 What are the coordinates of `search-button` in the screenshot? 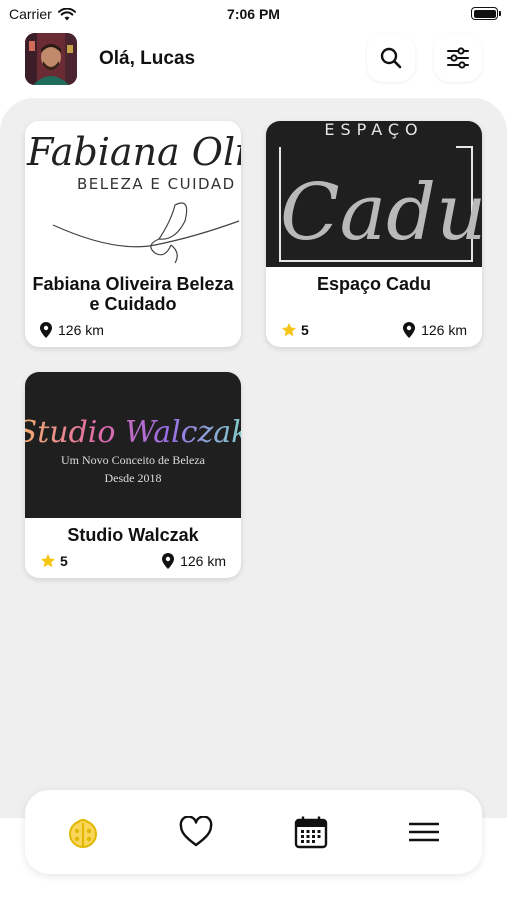 It's located at (391, 58).